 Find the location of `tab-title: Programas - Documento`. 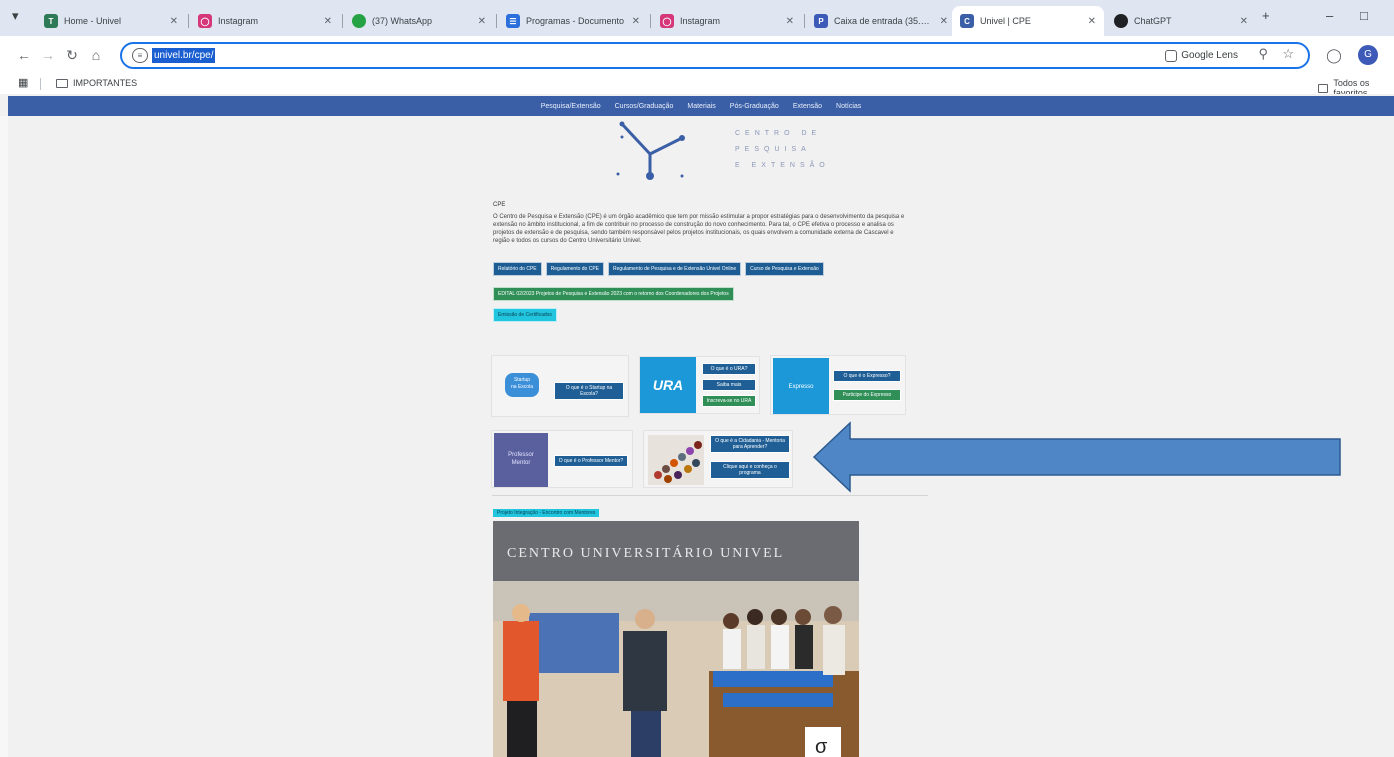

tab-title: Programas - Documento is located at coordinates (575, 21).